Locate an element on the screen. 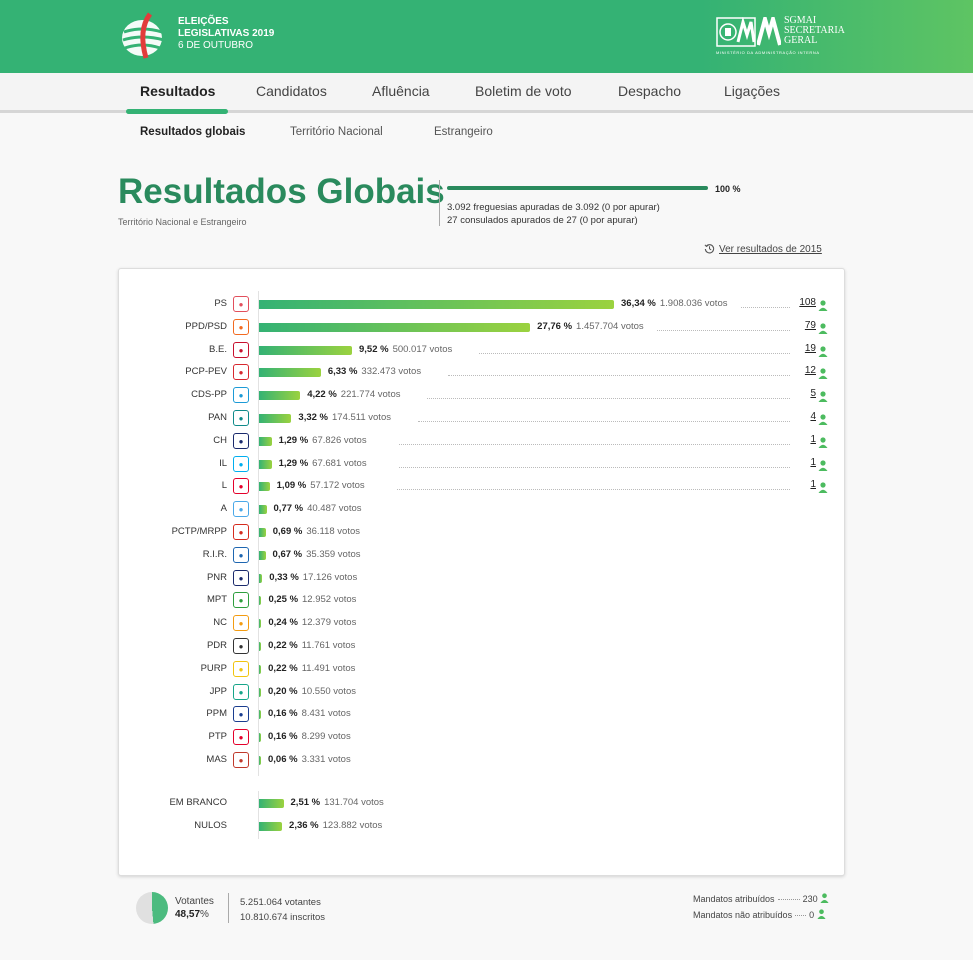 Image resolution: width=973 pixels, height=960 pixels. subtab-estrangeiro: Estrangeiro is located at coordinates (463, 132).